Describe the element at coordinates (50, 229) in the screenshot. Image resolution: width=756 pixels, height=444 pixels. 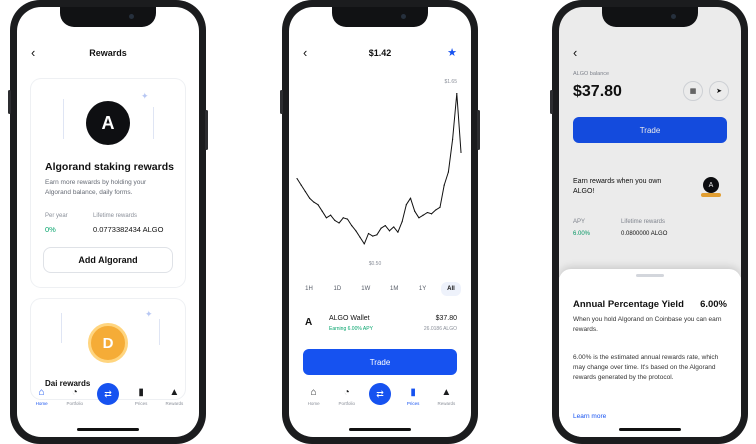
I see `apy-value: 0%` at that location.